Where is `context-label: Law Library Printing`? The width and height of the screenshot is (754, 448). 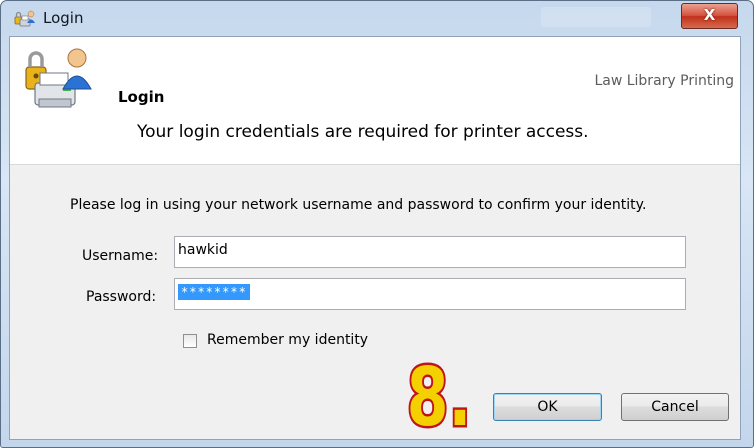 context-label: Law Library Printing is located at coordinates (664, 81).